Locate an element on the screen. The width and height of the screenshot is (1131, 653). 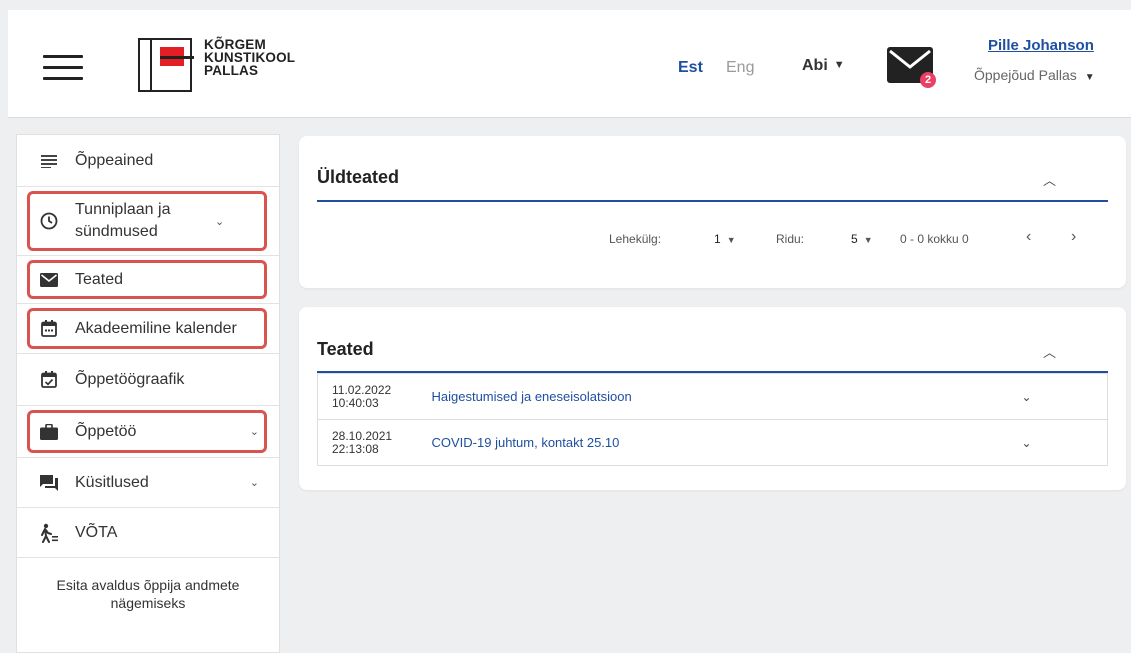
general-notices-title: Üldteated is located at coordinates (358, 177).